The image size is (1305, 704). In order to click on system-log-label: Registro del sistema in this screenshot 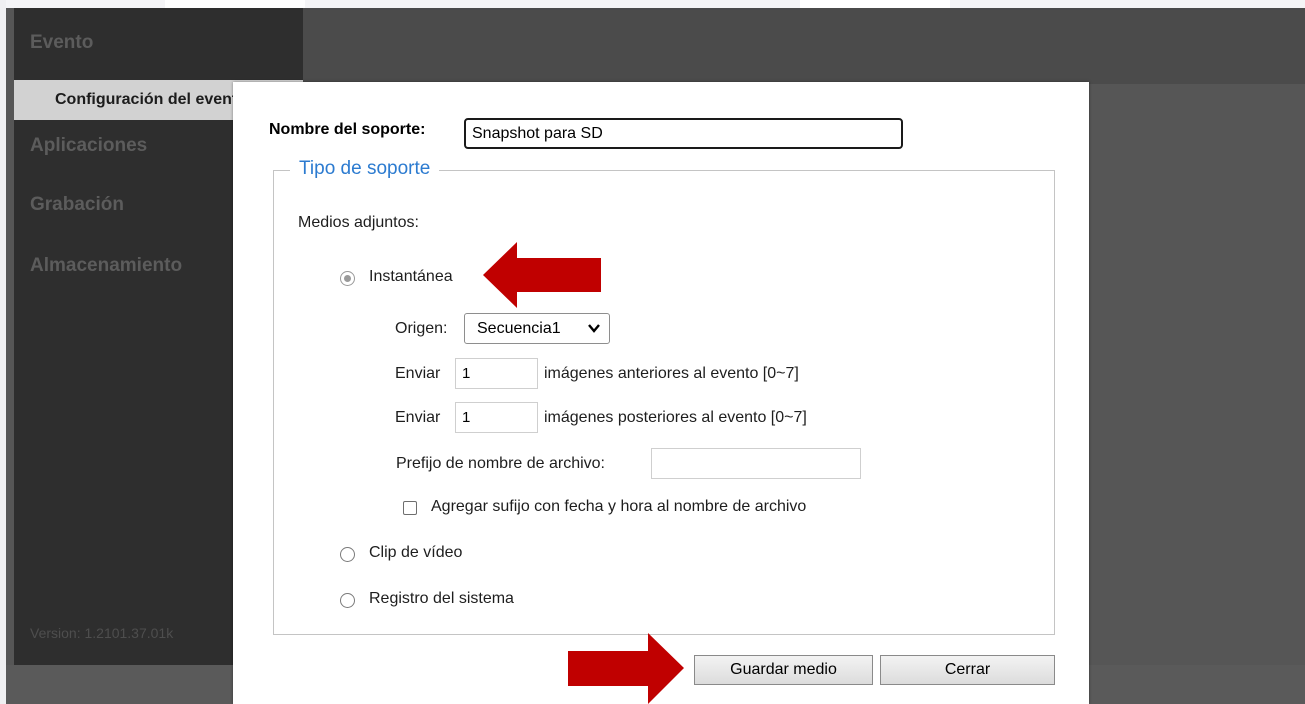, I will do `click(441, 598)`.